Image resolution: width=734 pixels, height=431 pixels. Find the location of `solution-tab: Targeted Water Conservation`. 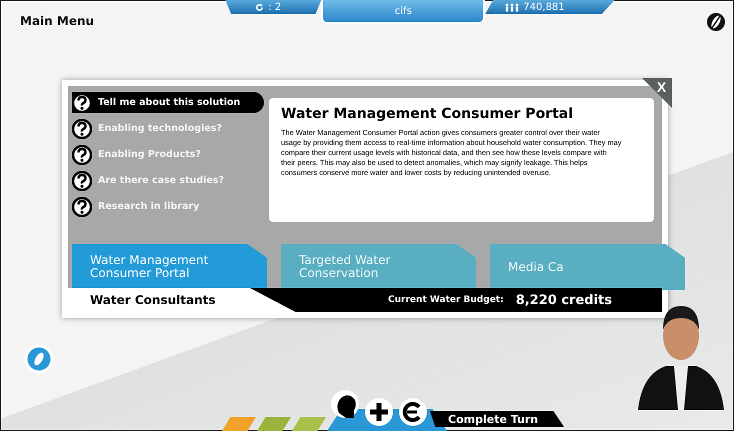

solution-tab: Targeted Water Conservation is located at coordinates (378, 267).